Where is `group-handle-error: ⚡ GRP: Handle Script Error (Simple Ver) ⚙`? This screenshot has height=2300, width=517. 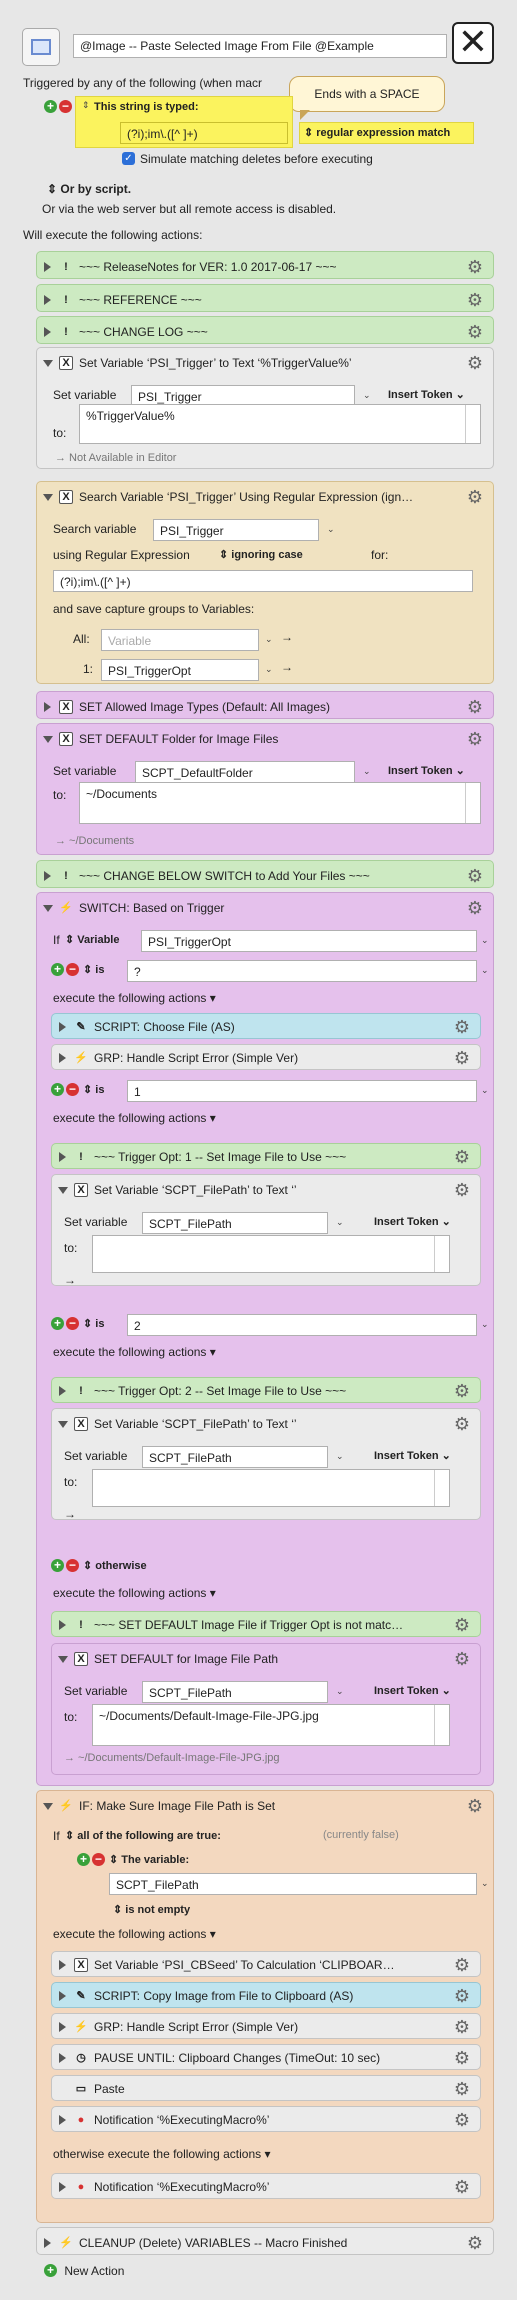
group-handle-error: ⚡ GRP: Handle Script Error (Simple Ver) ⚙ is located at coordinates (266, 1057).